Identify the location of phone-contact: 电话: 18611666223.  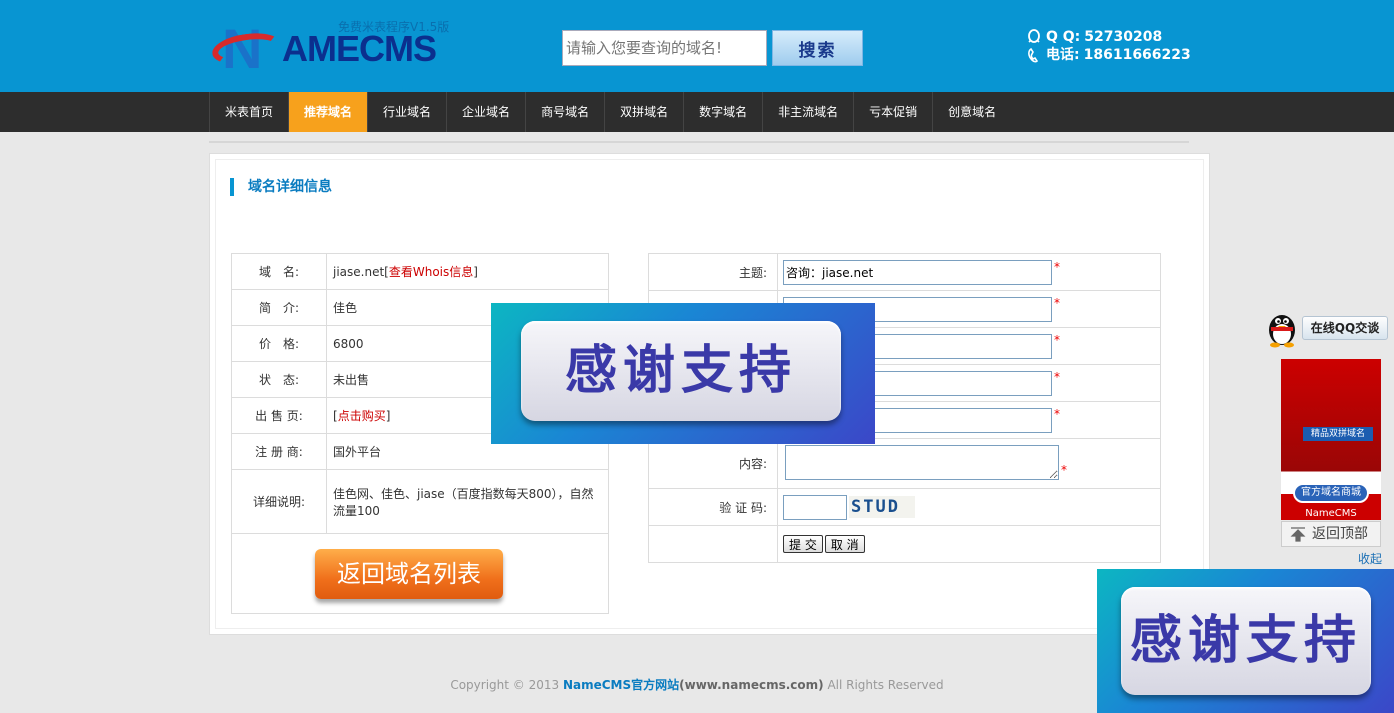
(1108, 55).